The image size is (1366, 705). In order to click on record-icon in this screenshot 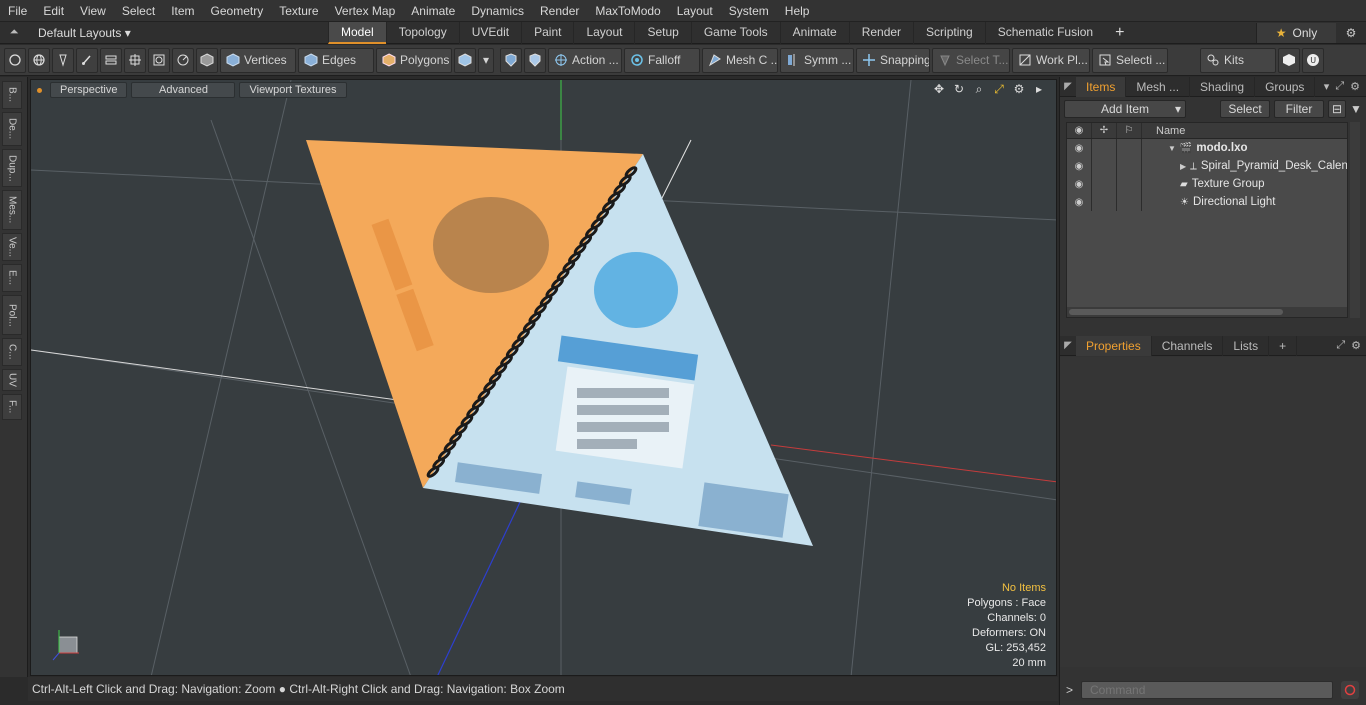, I will do `click(1350, 690)`.